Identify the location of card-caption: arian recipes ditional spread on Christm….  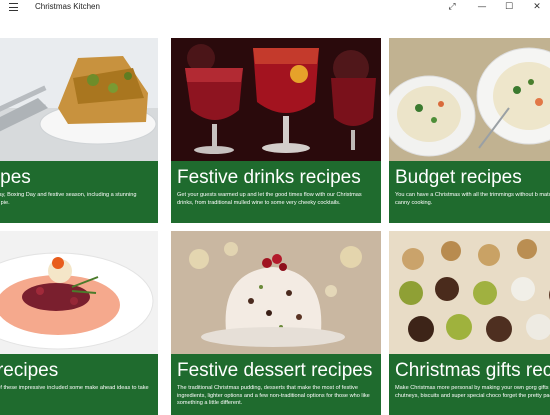
(79, 192).